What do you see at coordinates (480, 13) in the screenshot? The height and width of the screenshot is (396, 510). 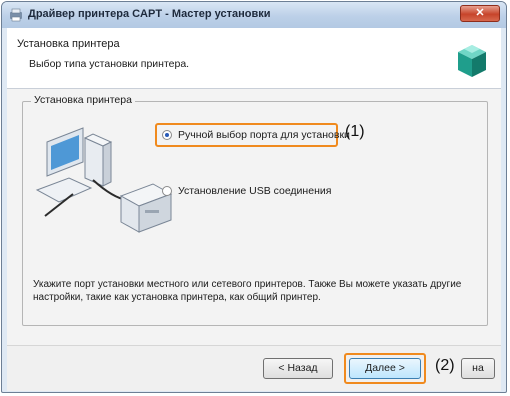 I see `close-button: ✕` at bounding box center [480, 13].